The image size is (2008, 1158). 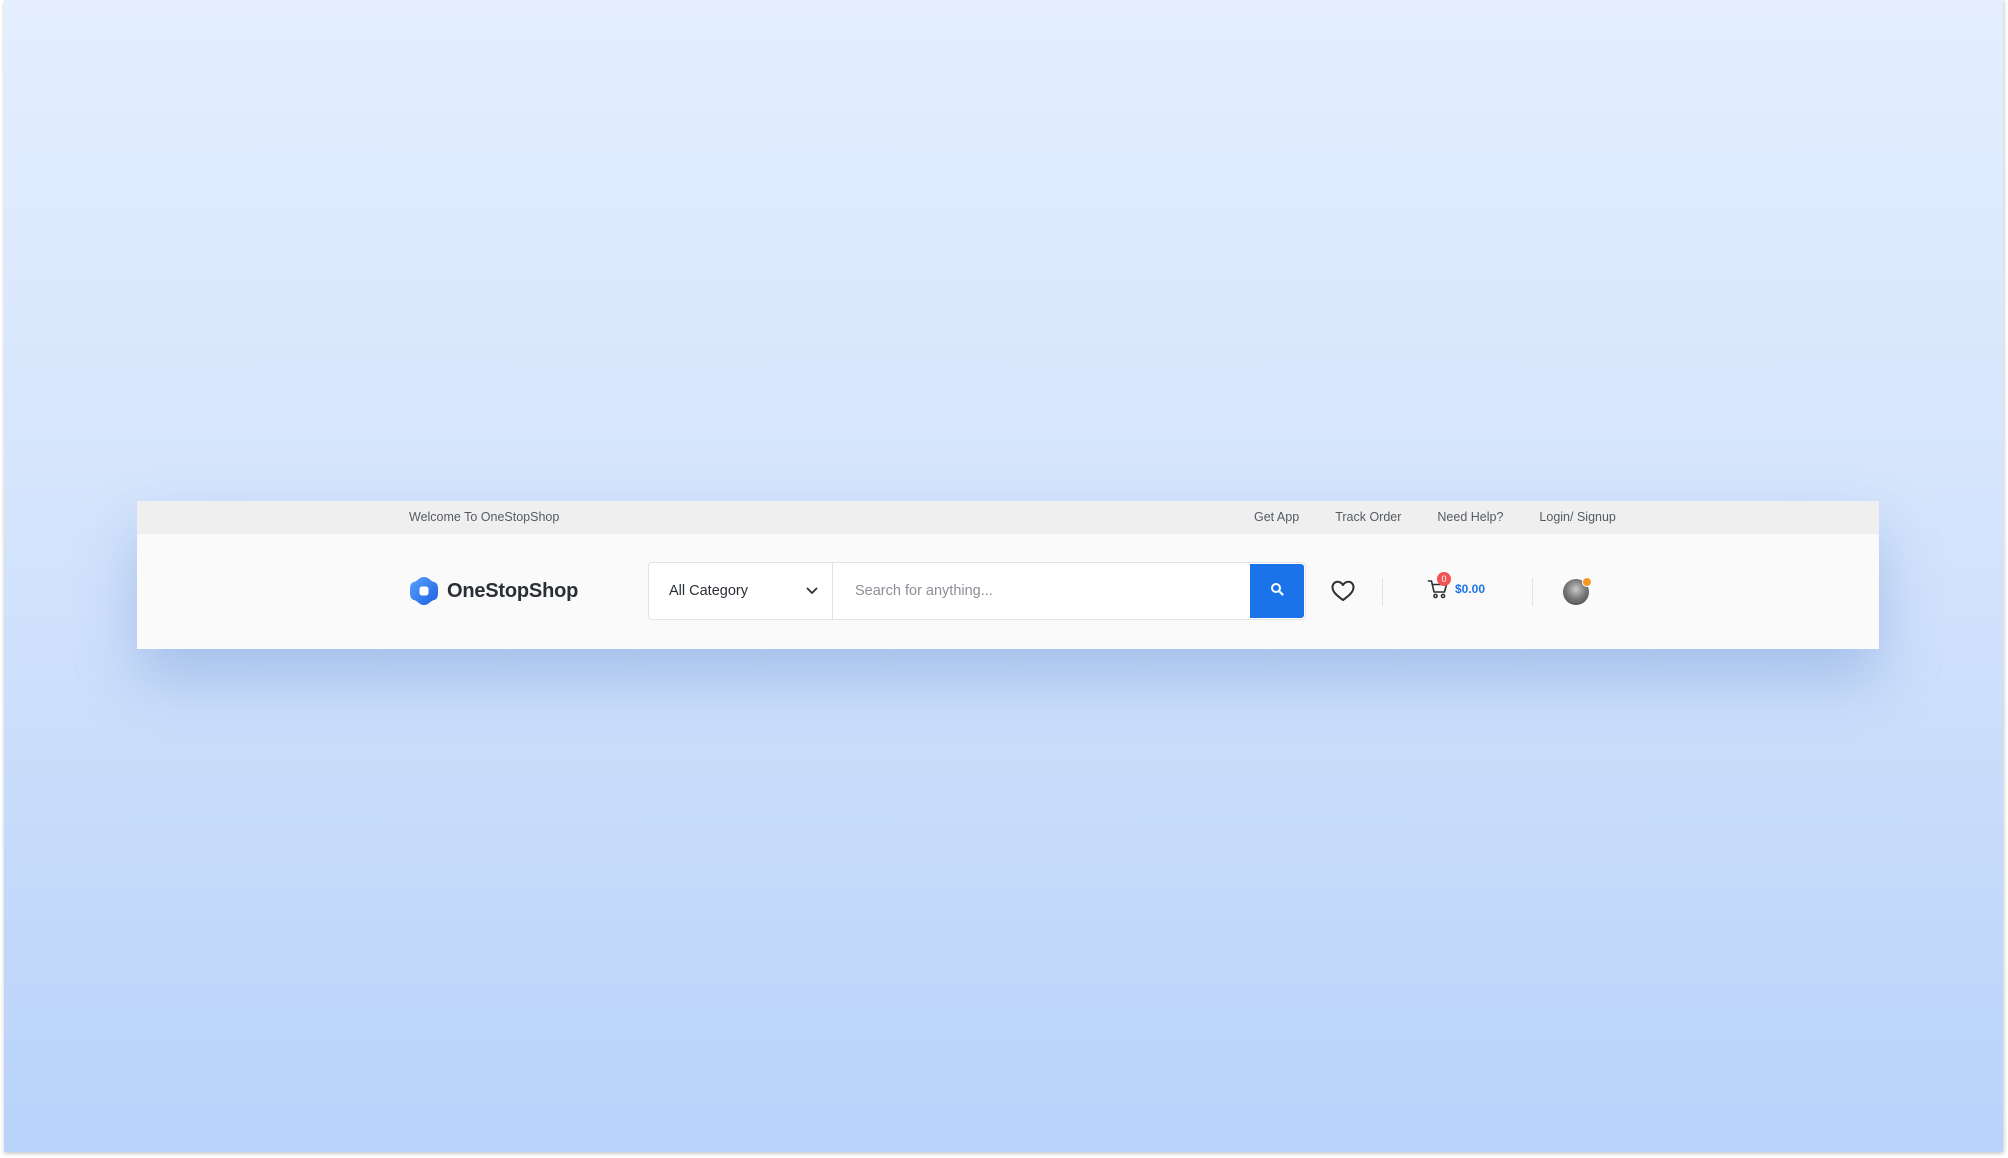 What do you see at coordinates (424, 591) in the screenshot?
I see `logo-icon` at bounding box center [424, 591].